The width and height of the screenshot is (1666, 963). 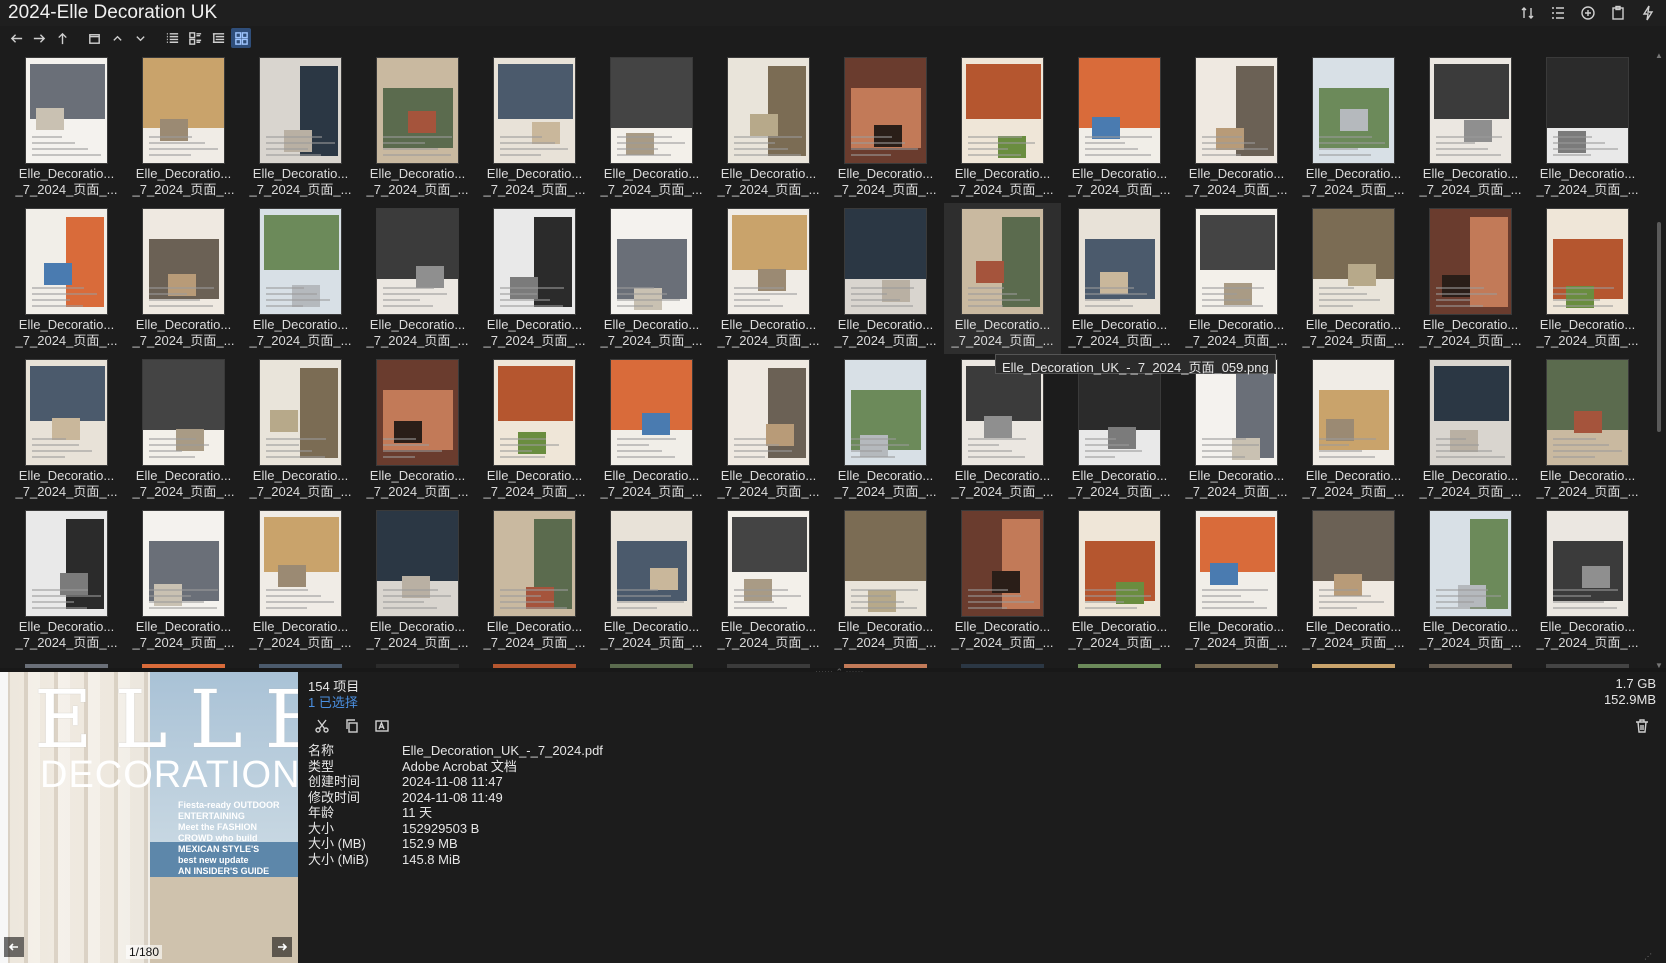 I want to click on tree-view-icon, so click(x=218, y=38).